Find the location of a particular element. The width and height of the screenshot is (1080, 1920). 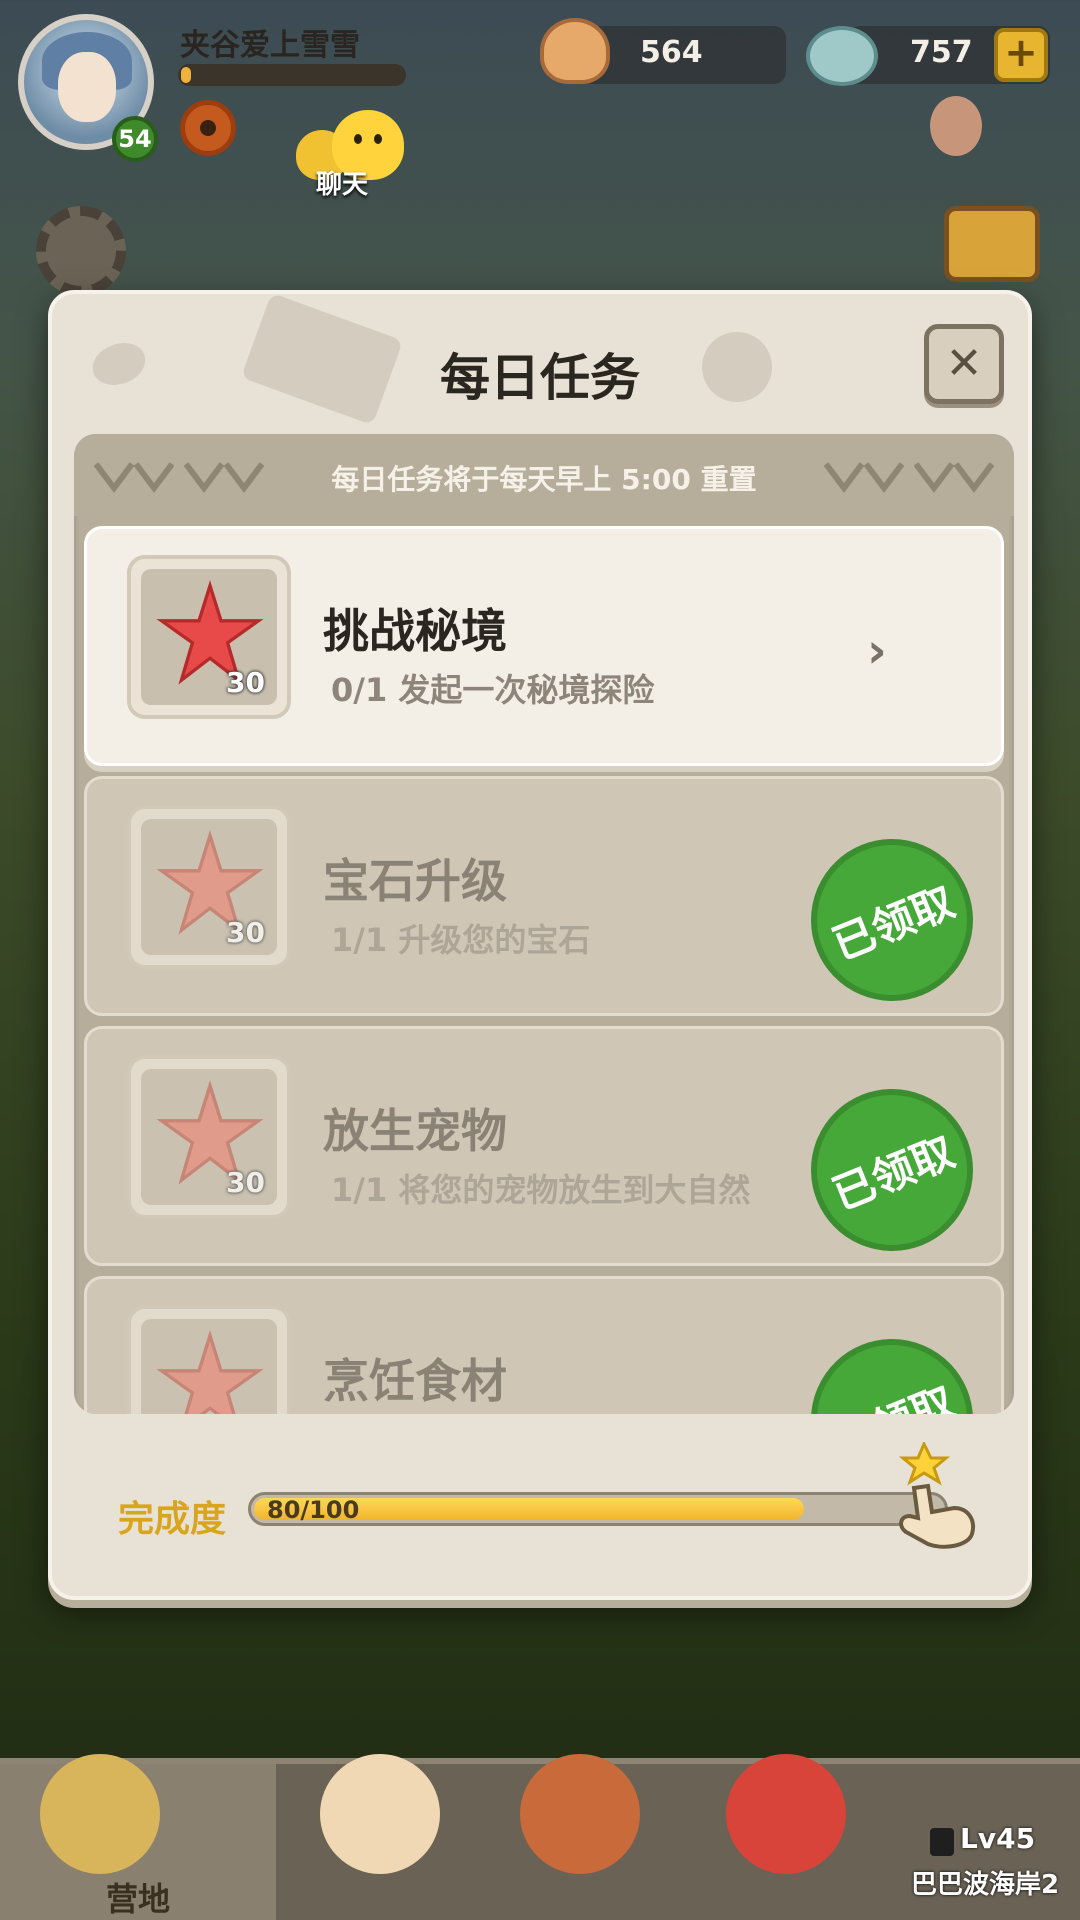

shell-currency: 564 is located at coordinates (683, 55).